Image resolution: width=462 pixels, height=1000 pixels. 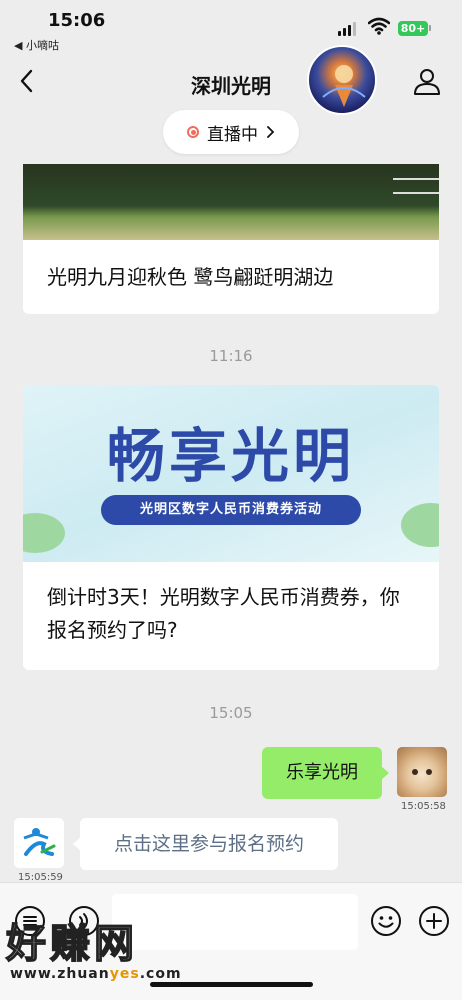 I want to click on live-stream-button: 直播中, so click(x=231, y=132).